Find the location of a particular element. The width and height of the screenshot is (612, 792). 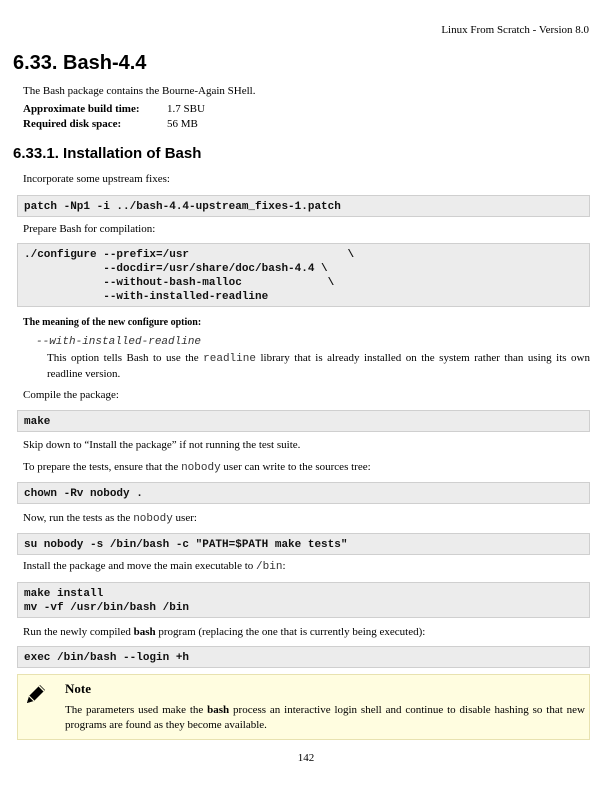

code-block-make: make is located at coordinates (303, 421).